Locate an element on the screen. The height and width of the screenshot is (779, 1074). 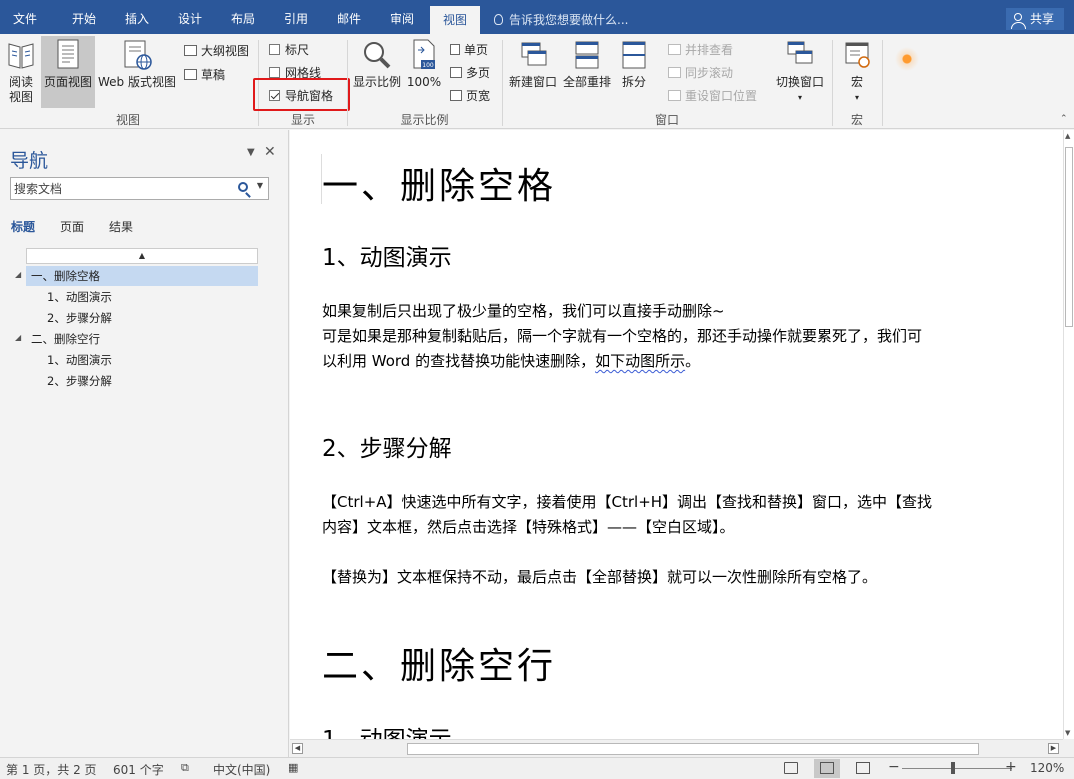
zoom-100-label: 100% is located at coordinates (424, 82).